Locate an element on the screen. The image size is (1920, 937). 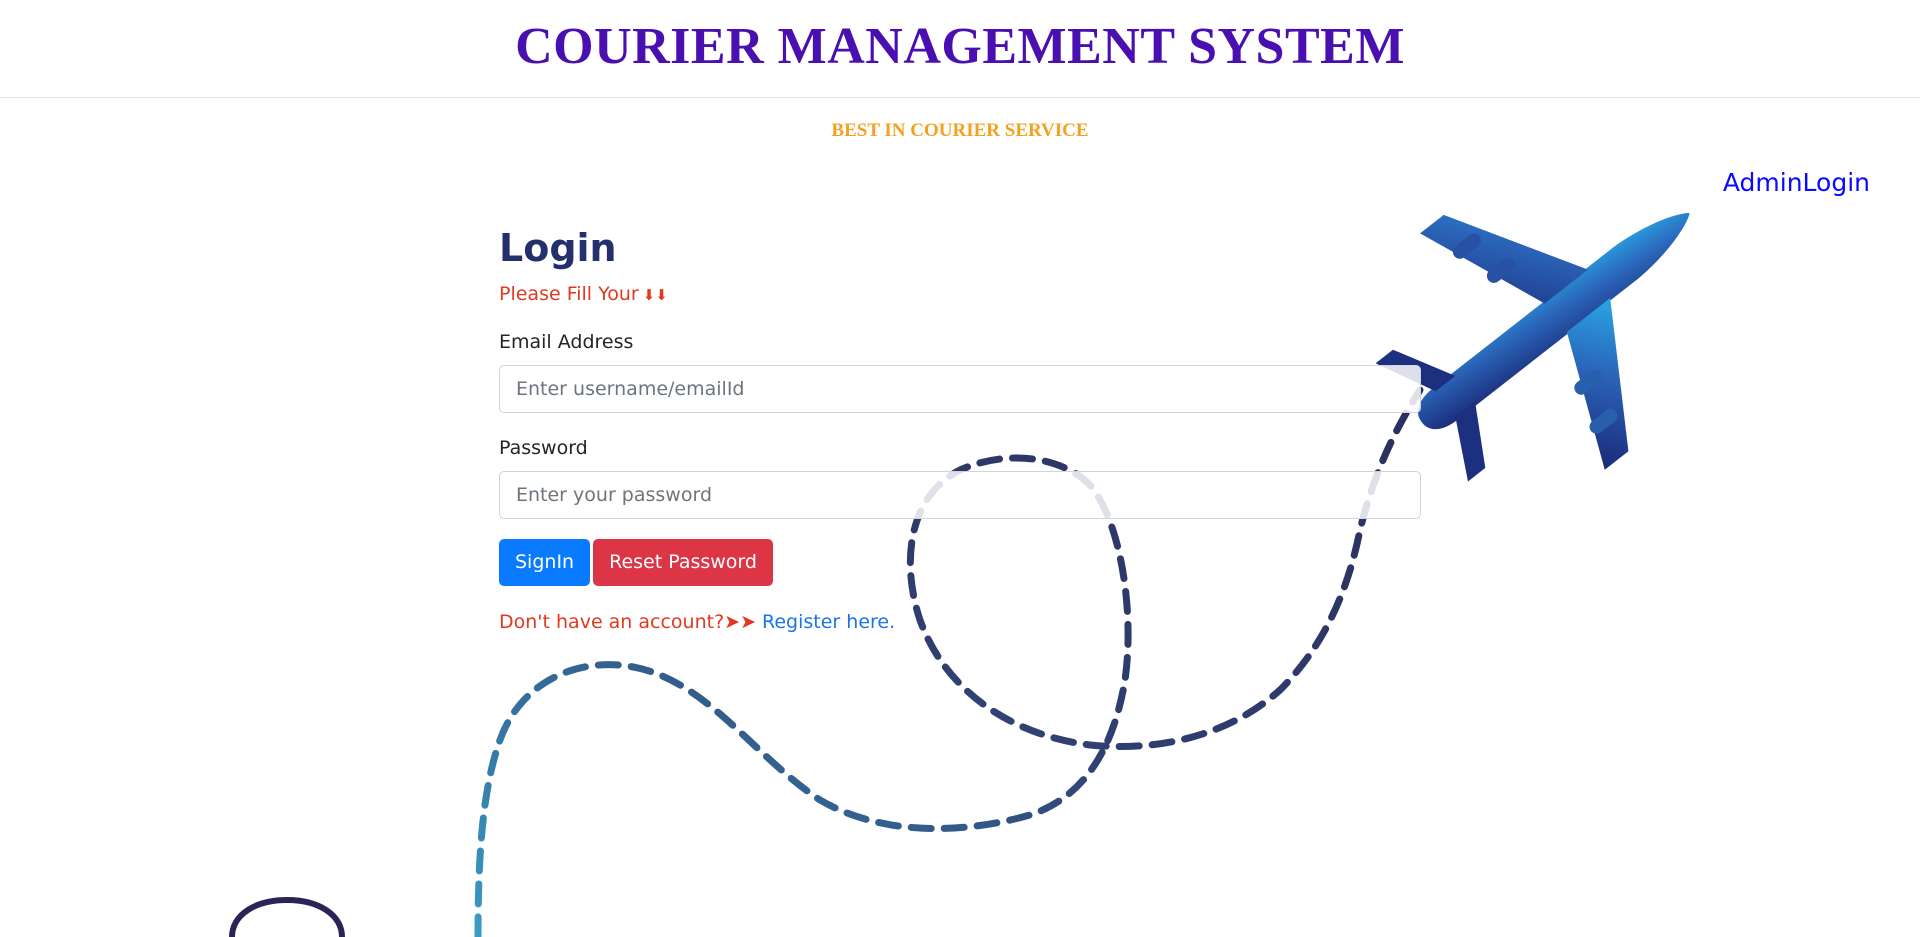
fill-instructions-text: Please Fill Your is located at coordinates (569, 294).